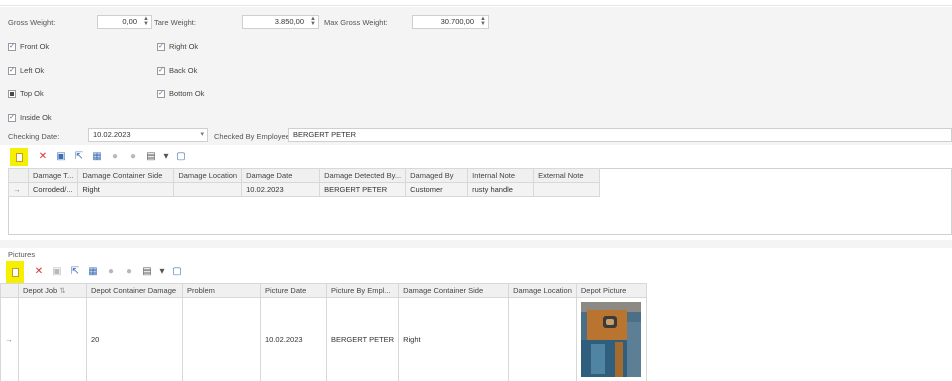 This screenshot has height=381, width=952. Describe the element at coordinates (124, 22) in the screenshot. I see `gross-weight-input: 0,00 ▲ ▼` at that location.